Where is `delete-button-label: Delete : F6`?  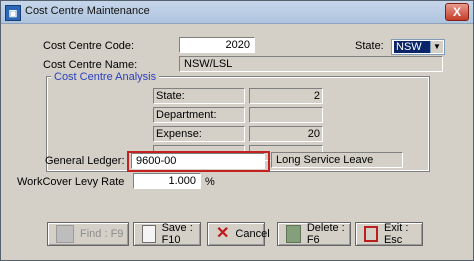 delete-button-label: Delete : F6 is located at coordinates (325, 234).